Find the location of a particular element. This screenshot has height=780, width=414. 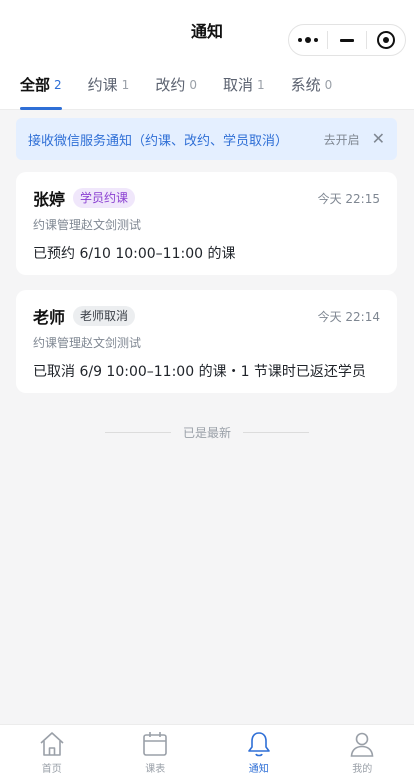

user-icon is located at coordinates (362, 744).